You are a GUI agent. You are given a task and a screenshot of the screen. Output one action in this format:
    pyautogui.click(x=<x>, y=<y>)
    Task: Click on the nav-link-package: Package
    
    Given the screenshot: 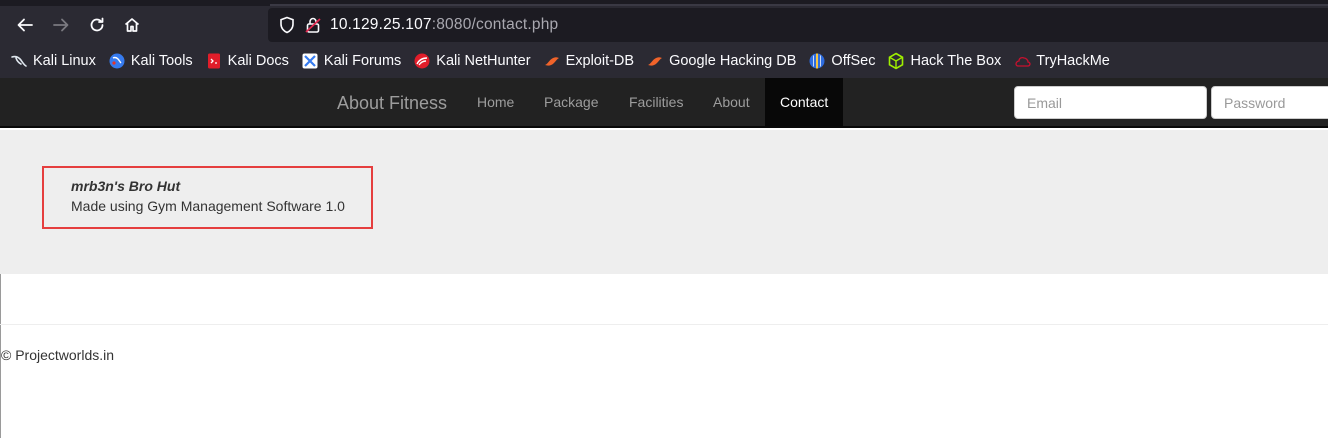 What is the action you would take?
    pyautogui.click(x=571, y=102)
    